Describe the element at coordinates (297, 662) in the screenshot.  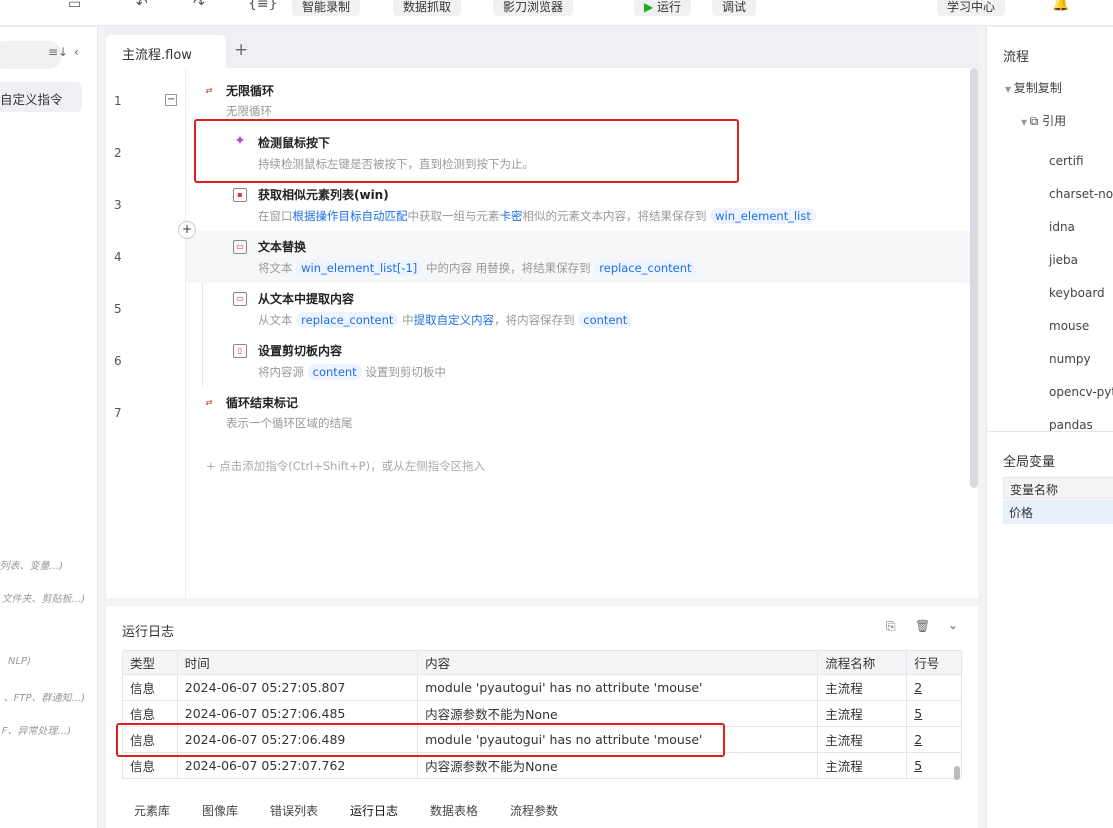
I see `col-time: 时间` at that location.